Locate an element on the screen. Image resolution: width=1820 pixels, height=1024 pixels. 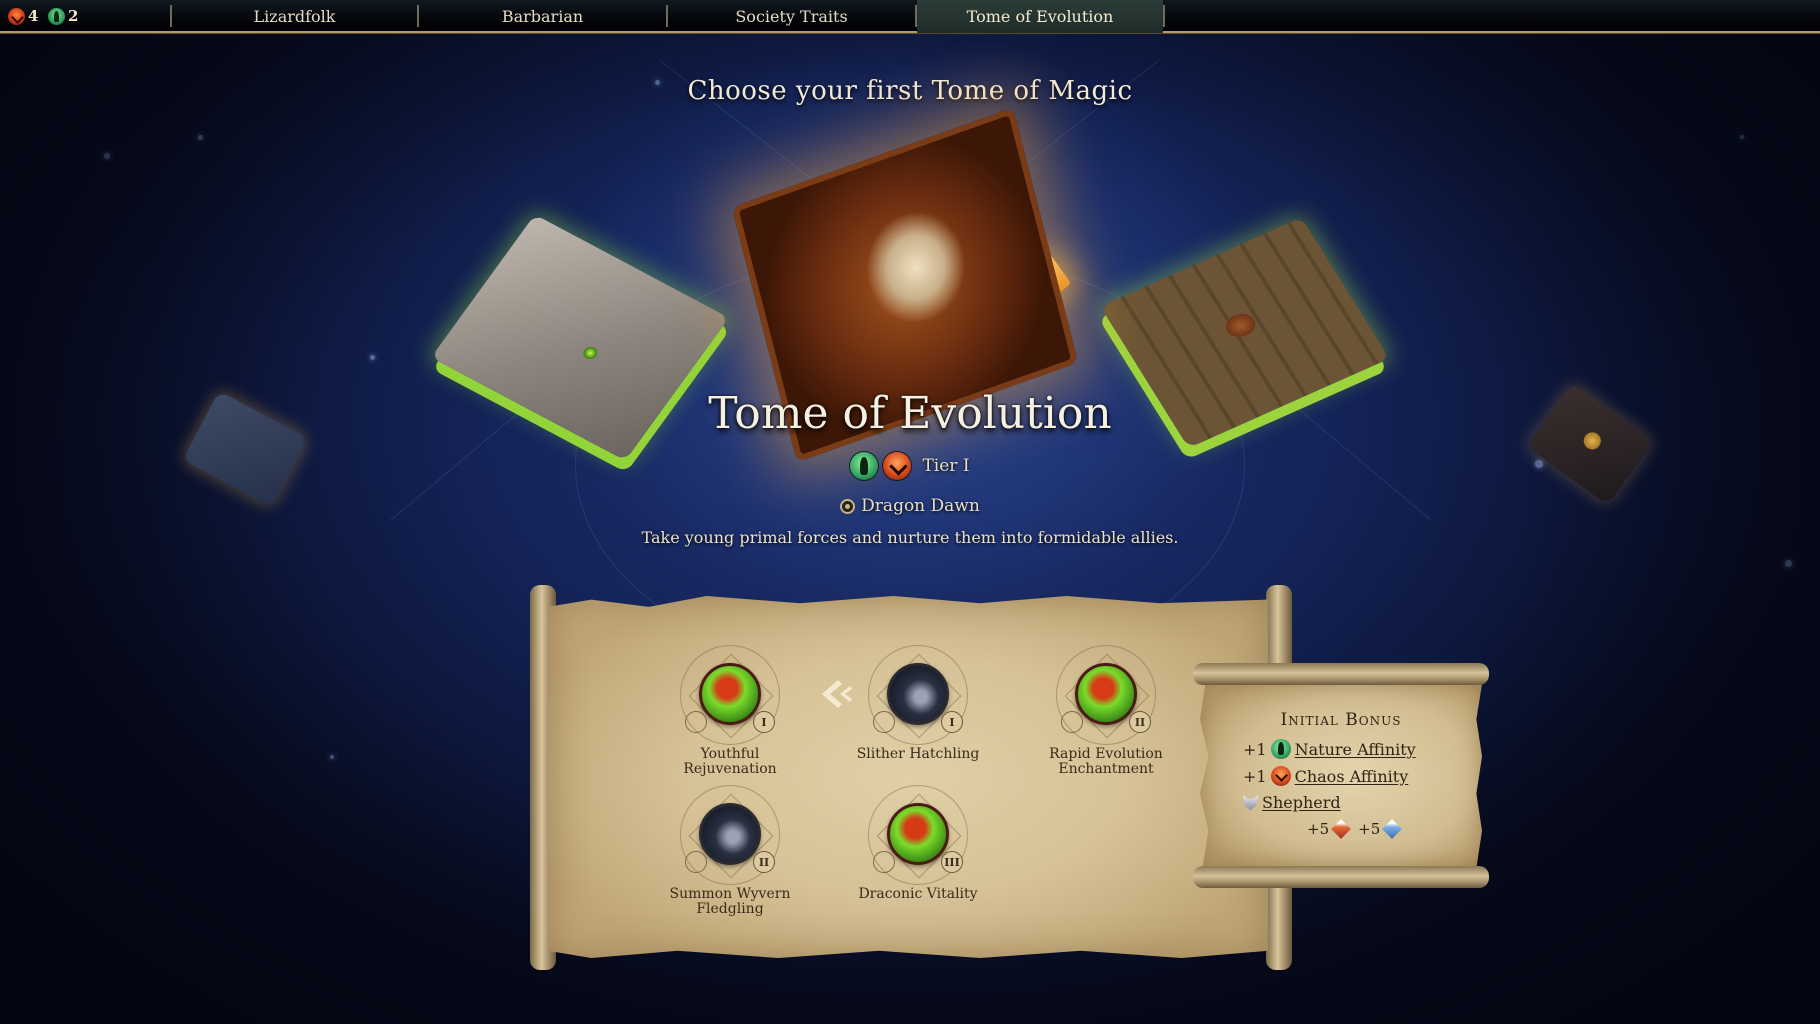
dragon-dawn-icon is located at coordinates (848, 506).